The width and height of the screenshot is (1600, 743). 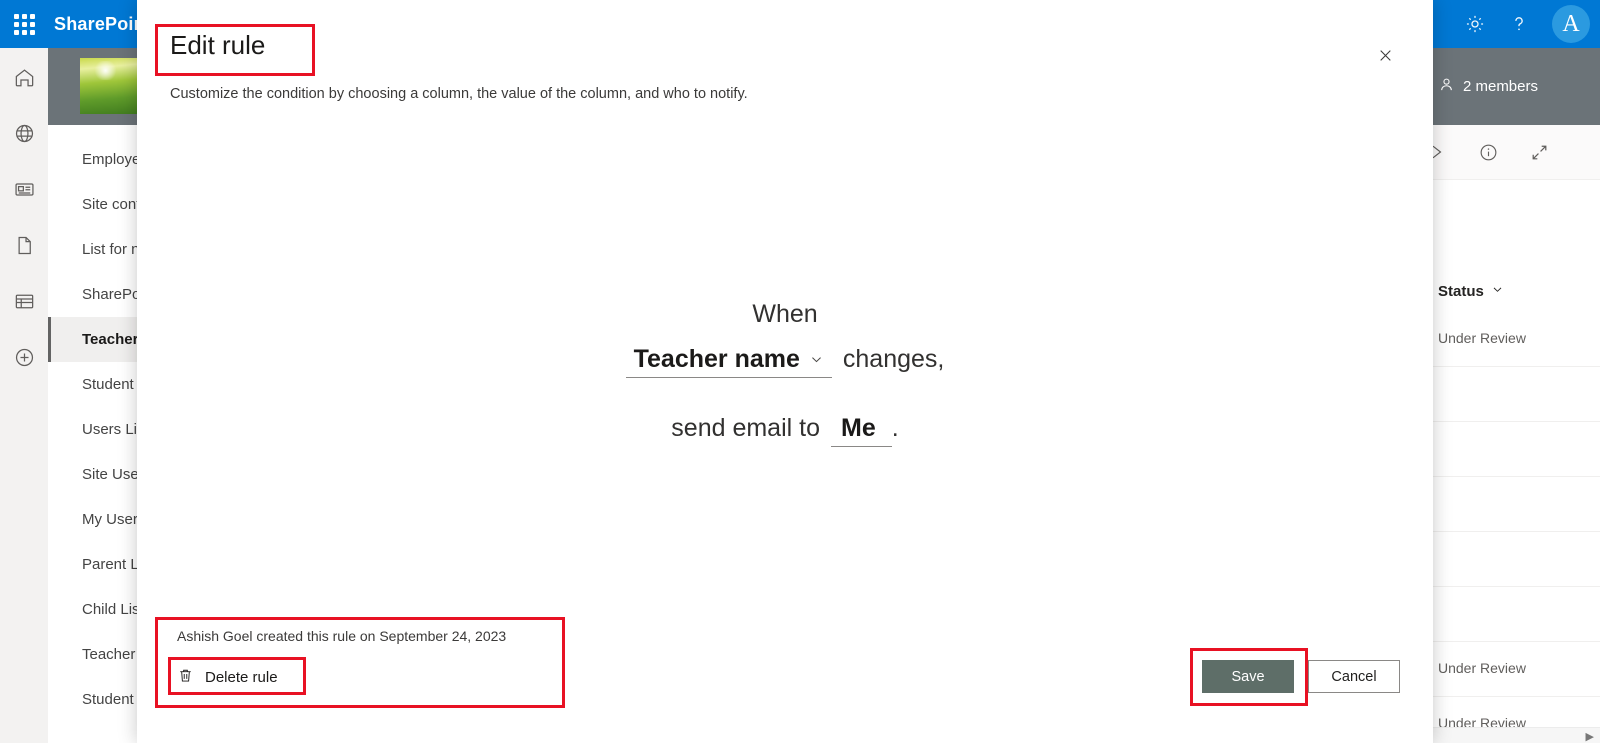 I want to click on expand-icon, so click(x=1539, y=152).